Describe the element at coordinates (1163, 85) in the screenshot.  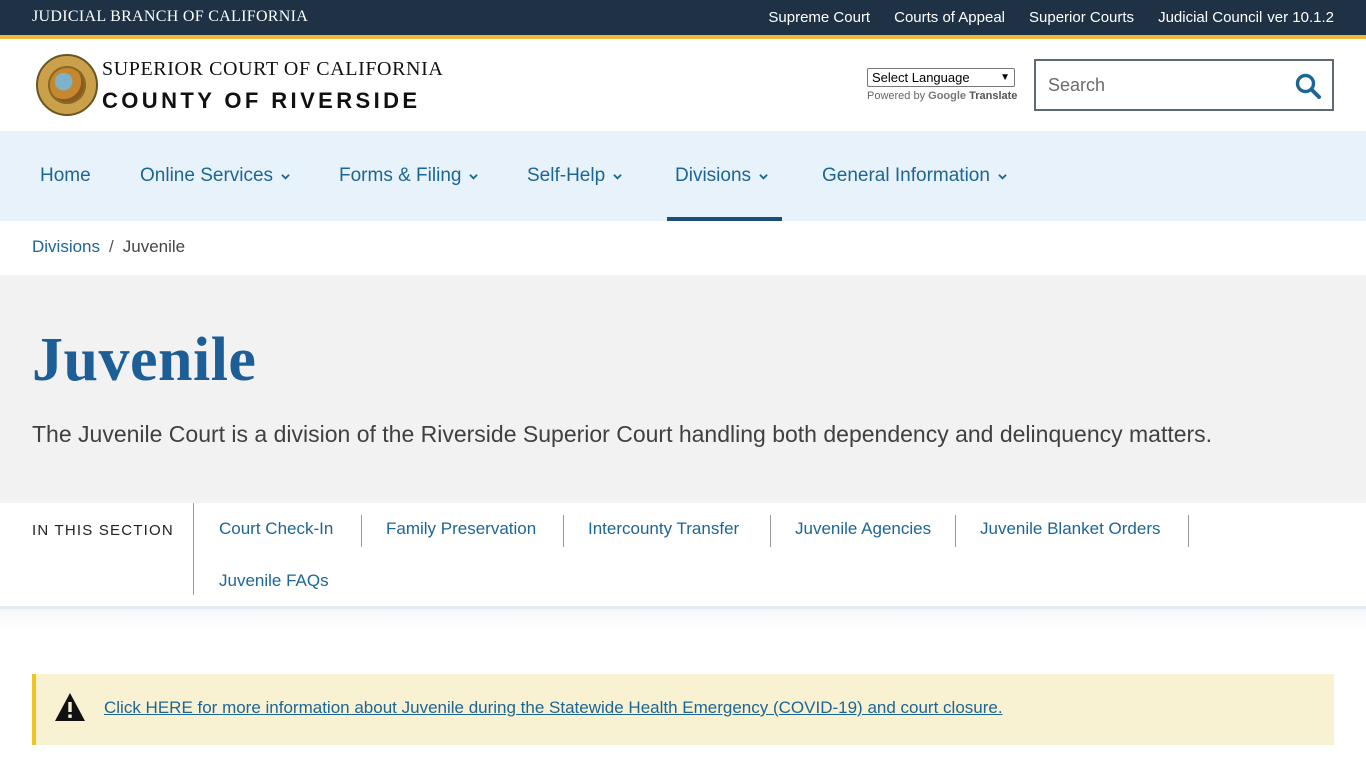
I see `search-input` at that location.